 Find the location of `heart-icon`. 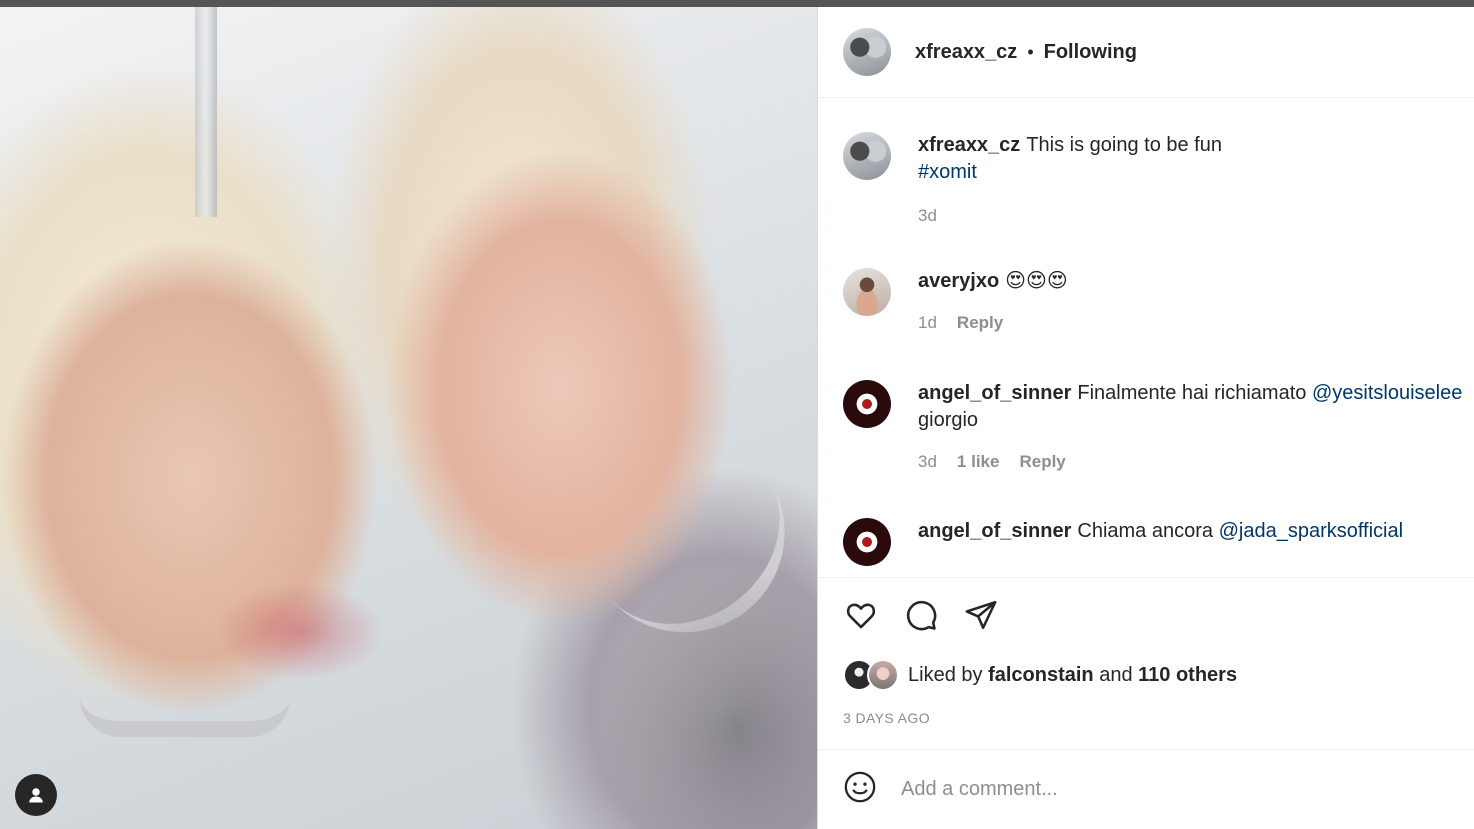

heart-icon is located at coordinates (861, 616).